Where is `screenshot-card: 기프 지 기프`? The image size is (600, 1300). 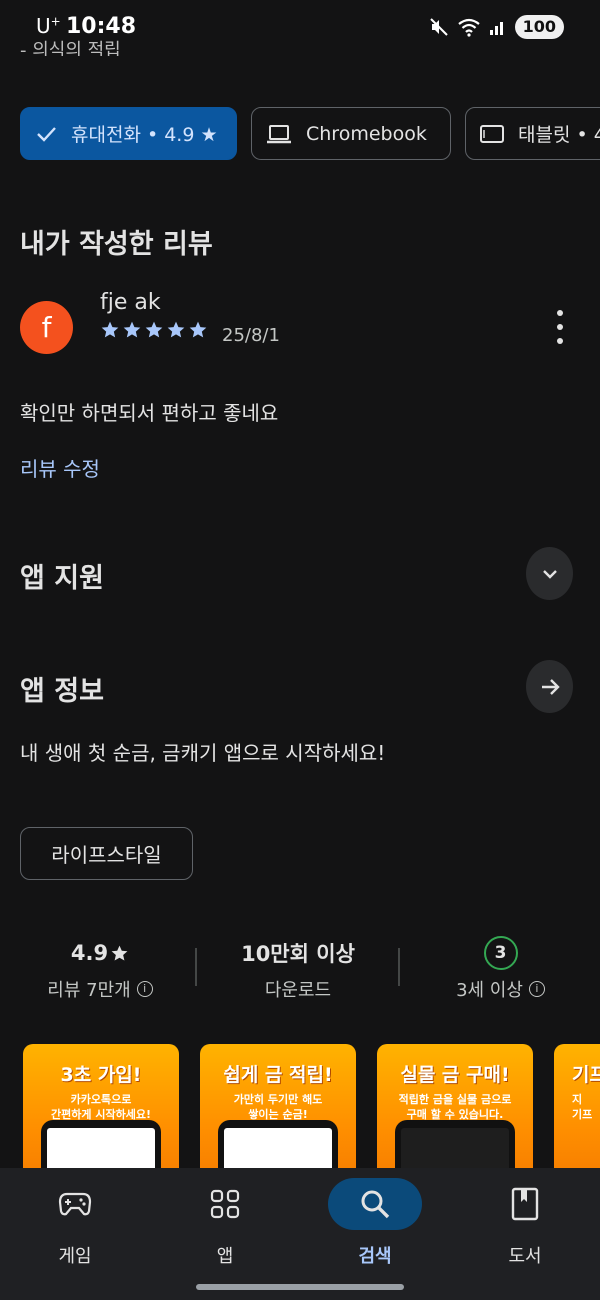 screenshot-card: 기프 지 기프 is located at coordinates (577, 1114).